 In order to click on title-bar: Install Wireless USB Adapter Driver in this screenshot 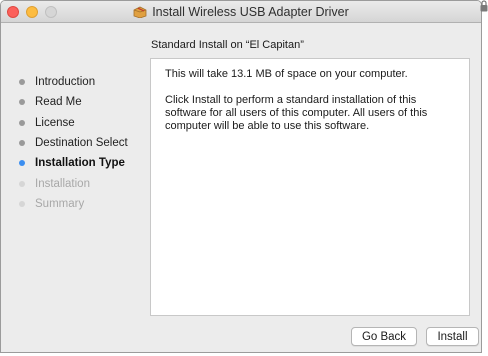, I will do `click(241, 12)`.